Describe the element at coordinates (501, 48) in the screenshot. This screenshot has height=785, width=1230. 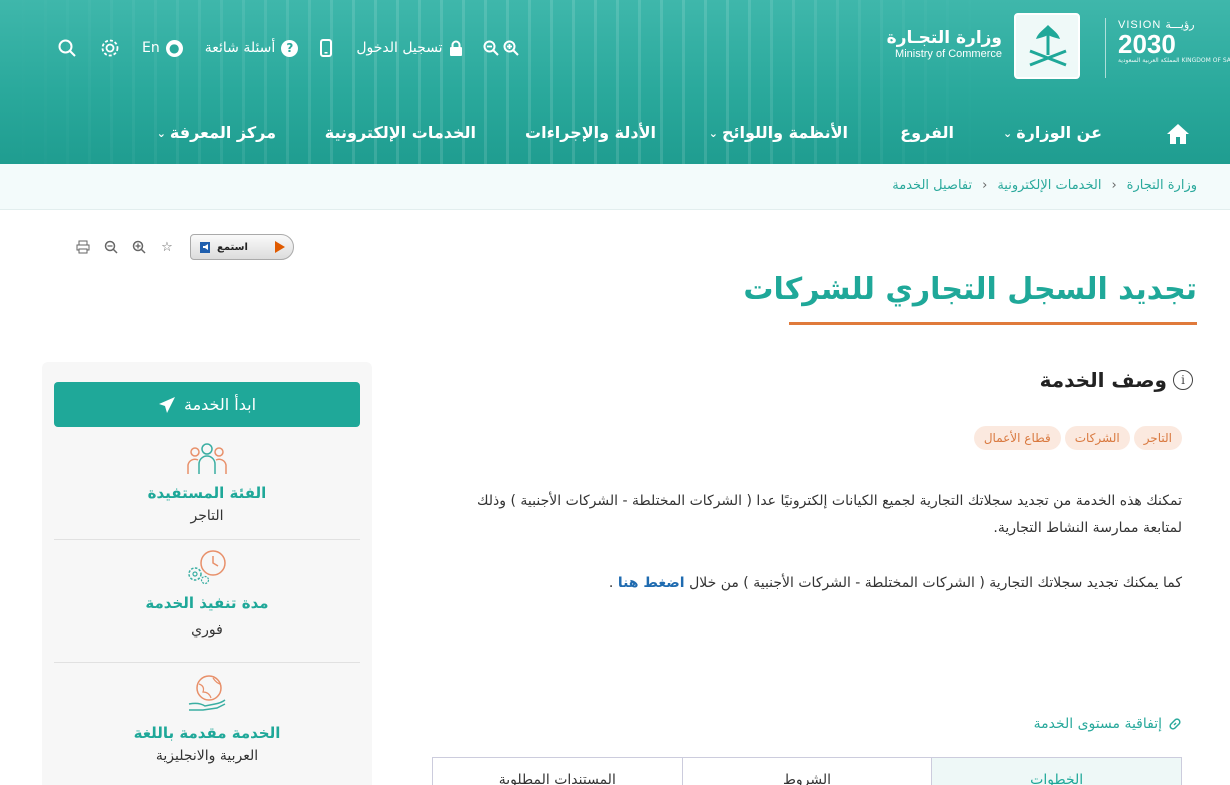
I see `zoom-controls` at that location.